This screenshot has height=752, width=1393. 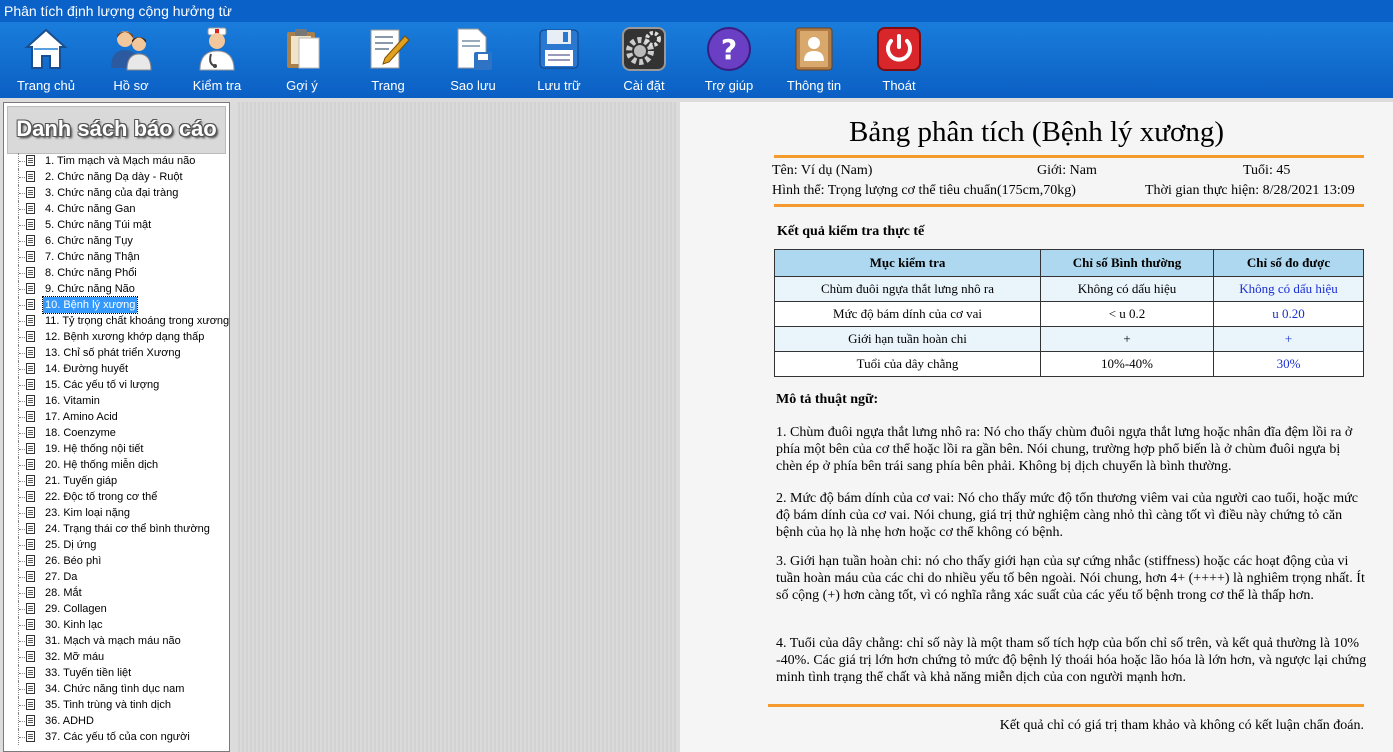 What do you see at coordinates (116, 657) in the screenshot?
I see `report-list-item: 32. Mỡ máu` at bounding box center [116, 657].